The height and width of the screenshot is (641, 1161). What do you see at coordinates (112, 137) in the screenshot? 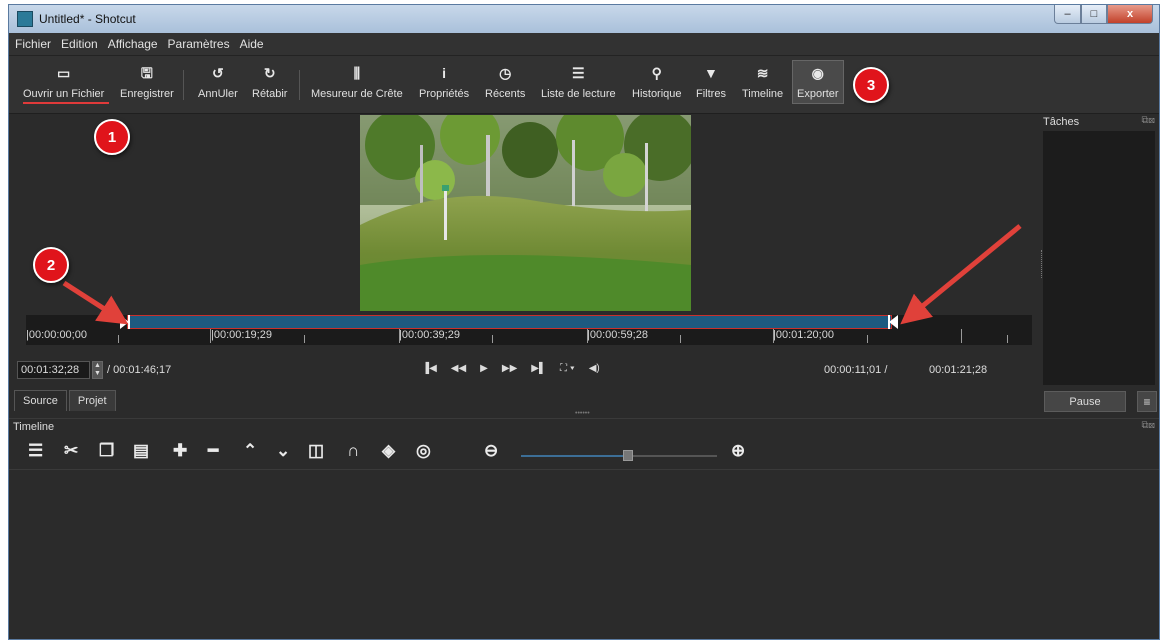
I see `annotation-badge-1: 1` at bounding box center [112, 137].